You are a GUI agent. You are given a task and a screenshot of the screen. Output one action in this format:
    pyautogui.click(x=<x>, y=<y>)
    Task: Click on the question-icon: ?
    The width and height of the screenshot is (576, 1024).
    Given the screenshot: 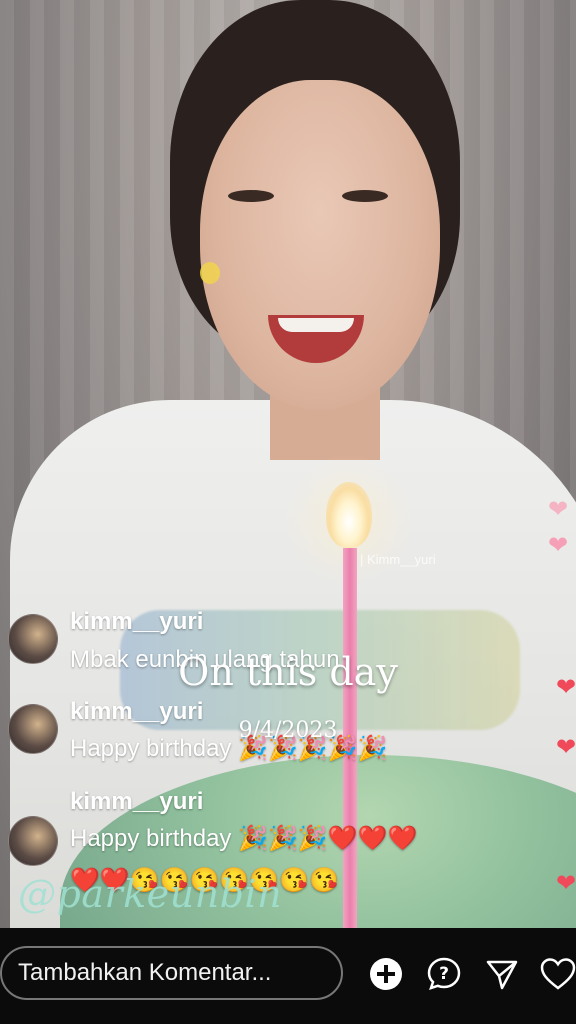 What is the action you would take?
    pyautogui.click(x=444, y=974)
    